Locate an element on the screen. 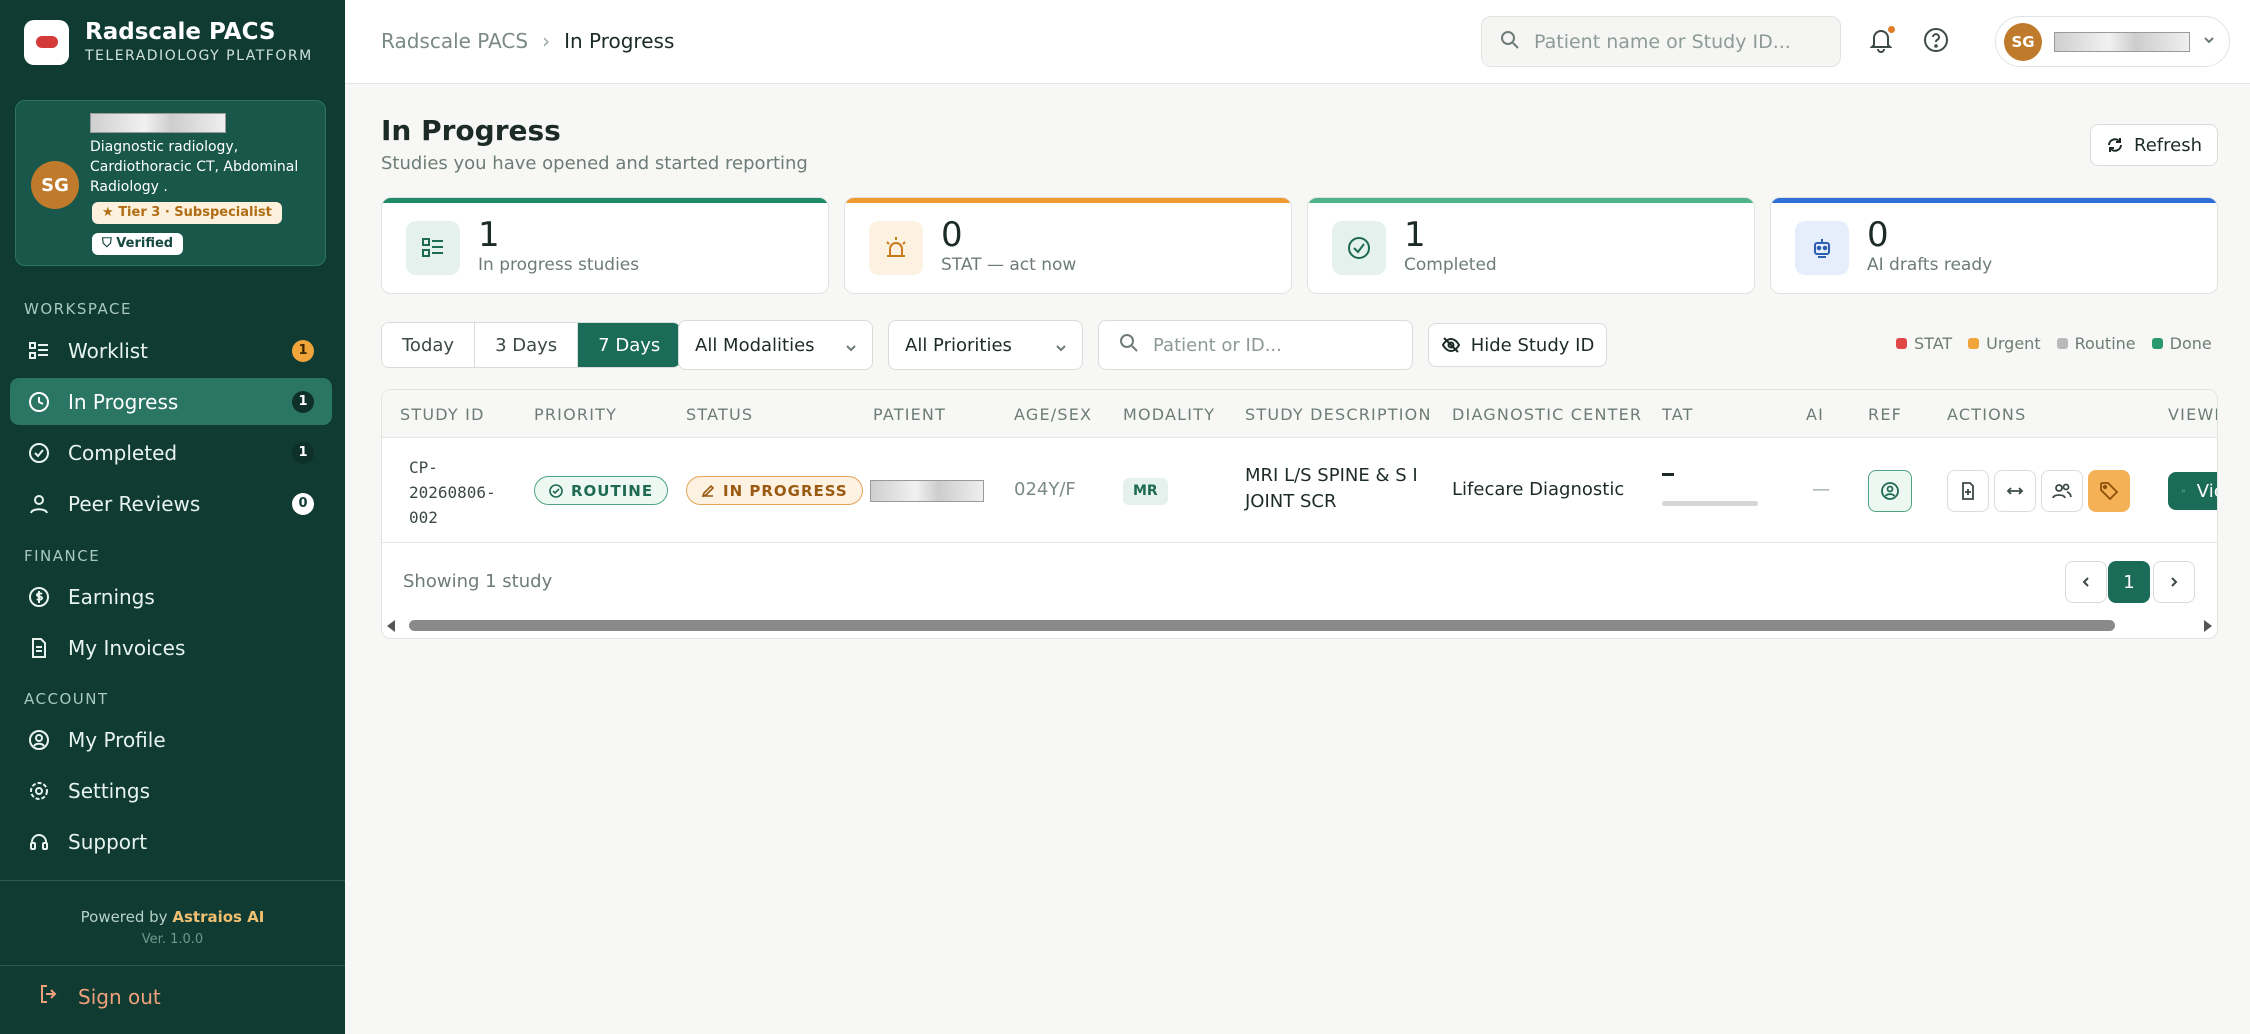  scroll-left-arrow is located at coordinates (391, 626).